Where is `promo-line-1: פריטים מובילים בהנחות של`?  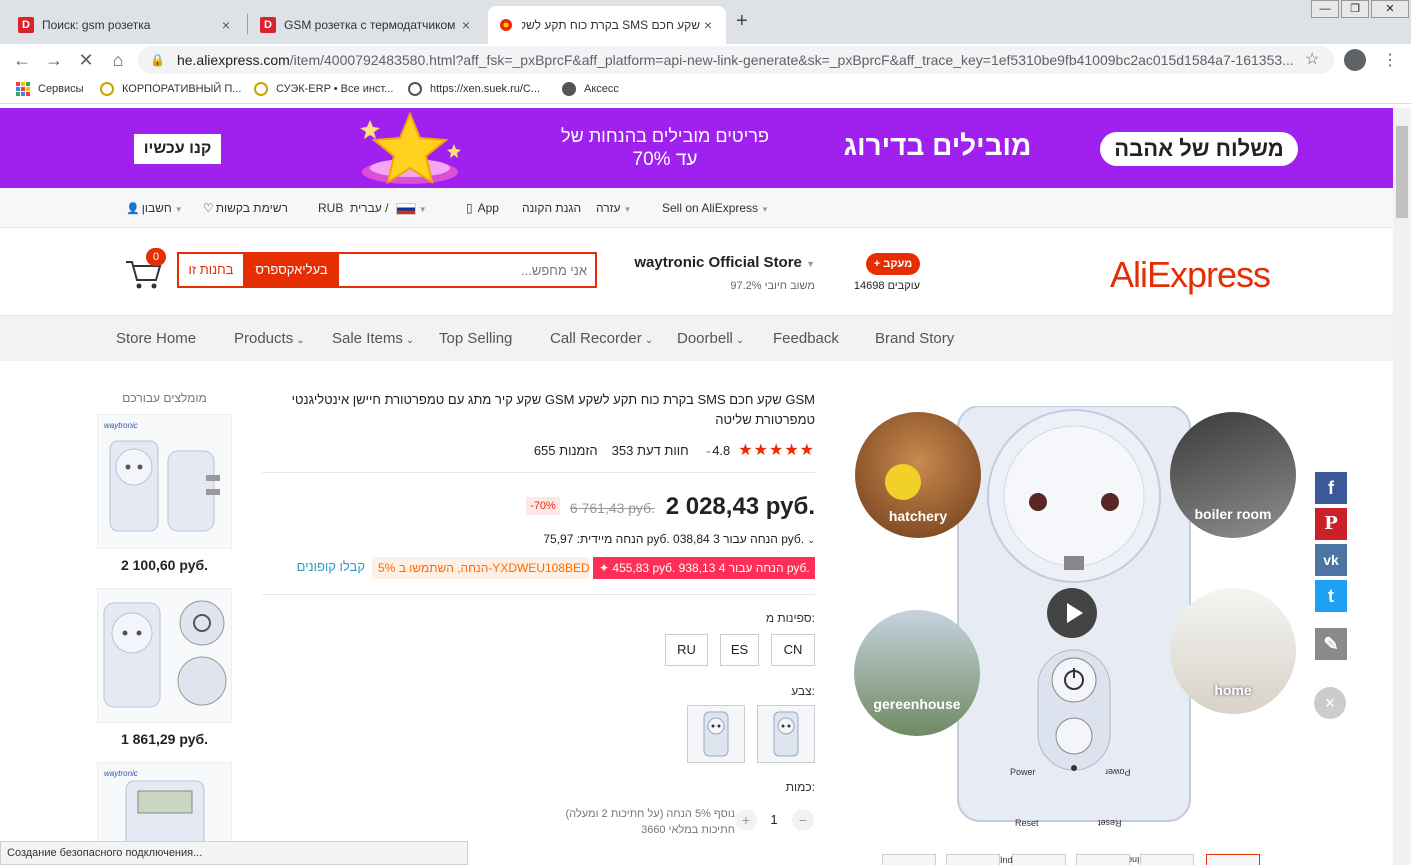 promo-line-1: פריטים מובילים בהנחות של is located at coordinates (665, 136).